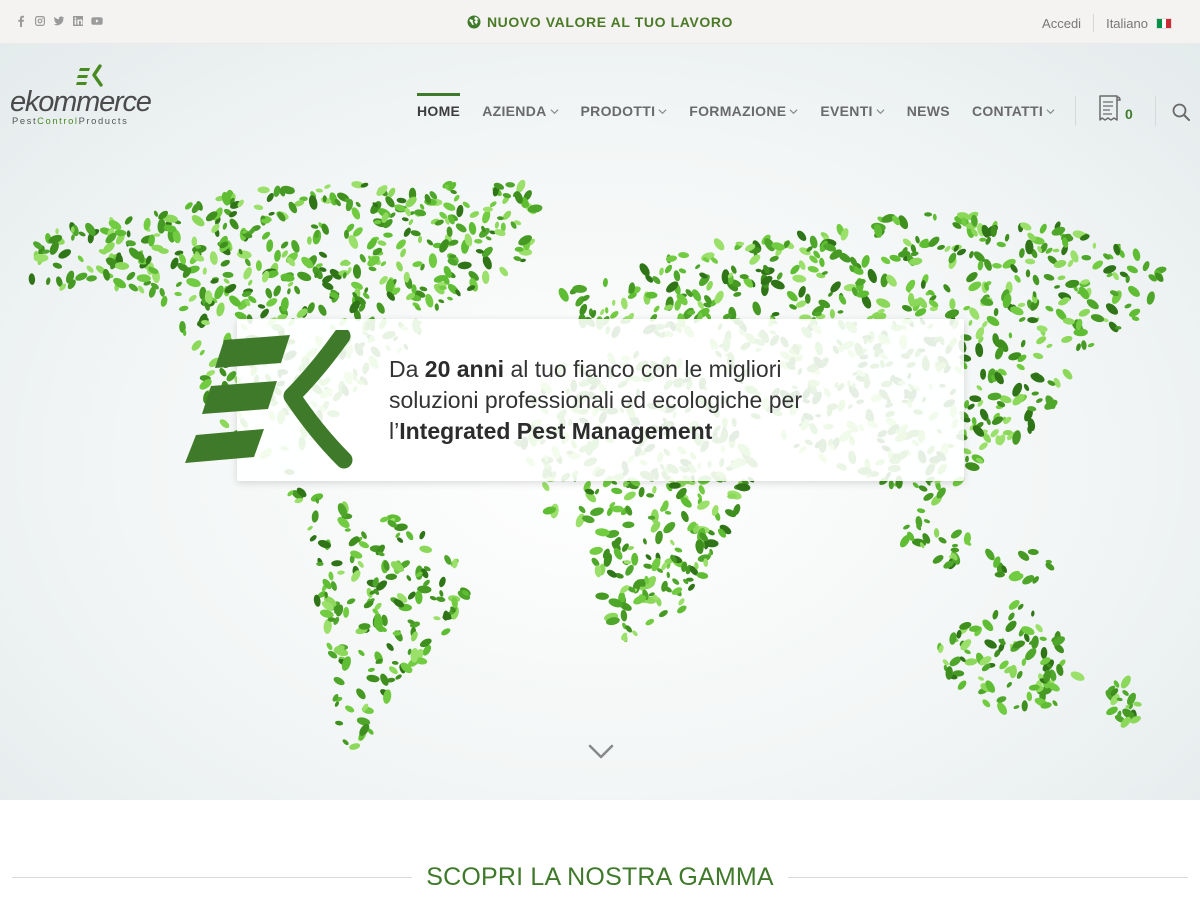 Image resolution: width=1200 pixels, height=900 pixels. Describe the element at coordinates (1129, 114) in the screenshot. I see `cart-count: 0` at that location.